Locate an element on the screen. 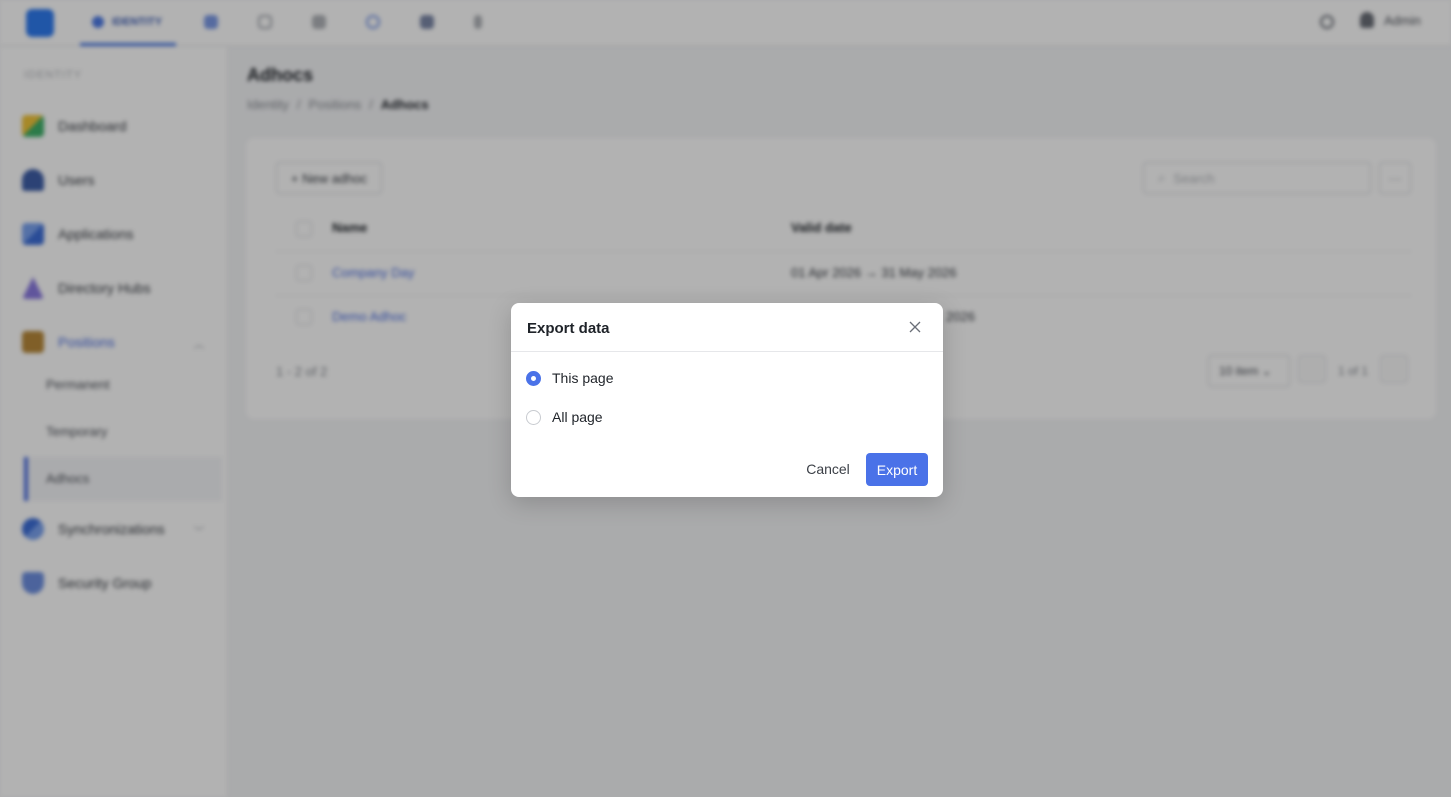  radio-this-page is located at coordinates (533, 378).